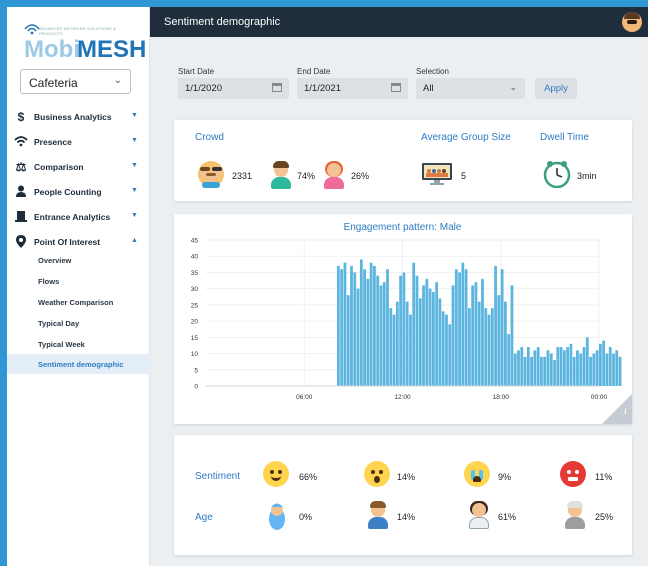 The image size is (648, 566). Describe the element at coordinates (78, 302) in the screenshot. I see `sidebar-subitem-weather-comparison: Weather Comparison` at that location.